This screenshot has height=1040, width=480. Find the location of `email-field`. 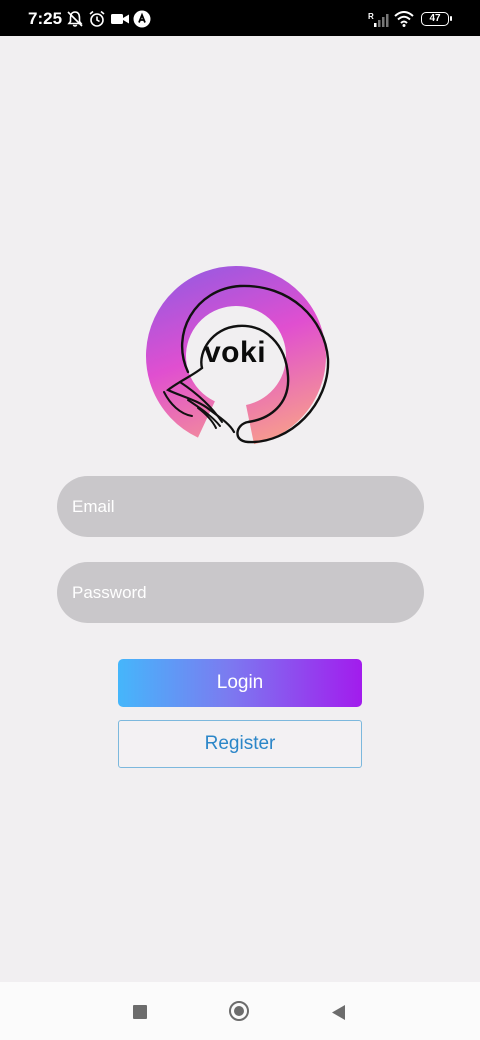

email-field is located at coordinates (247, 506).